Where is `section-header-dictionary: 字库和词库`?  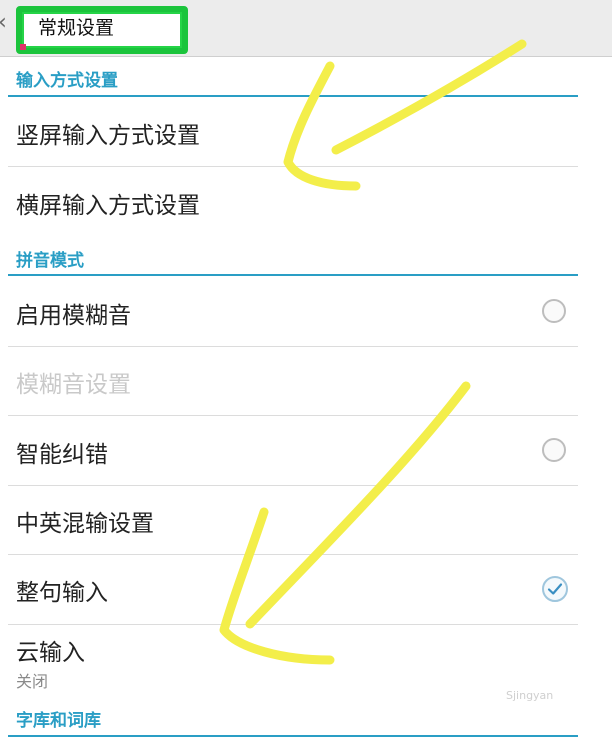
section-header-dictionary: 字库和词库 is located at coordinates (58, 721).